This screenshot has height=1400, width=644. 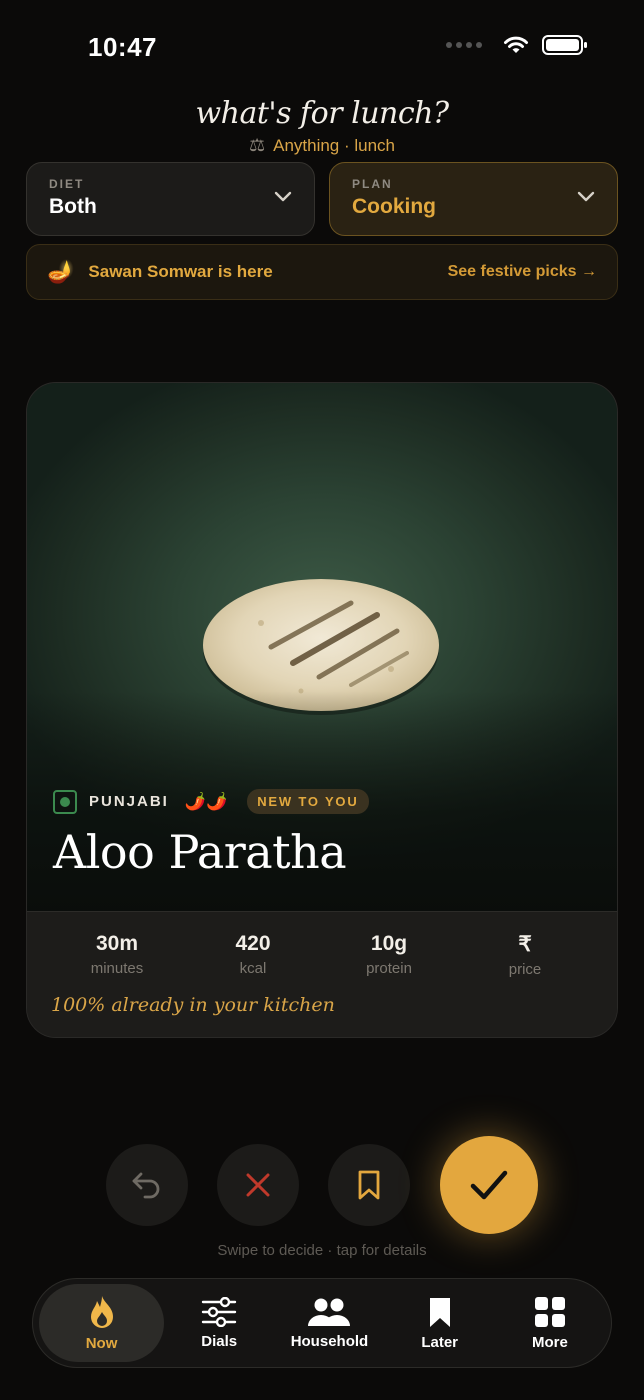 I want to click on veg-indicator-icon, so click(x=65, y=801).